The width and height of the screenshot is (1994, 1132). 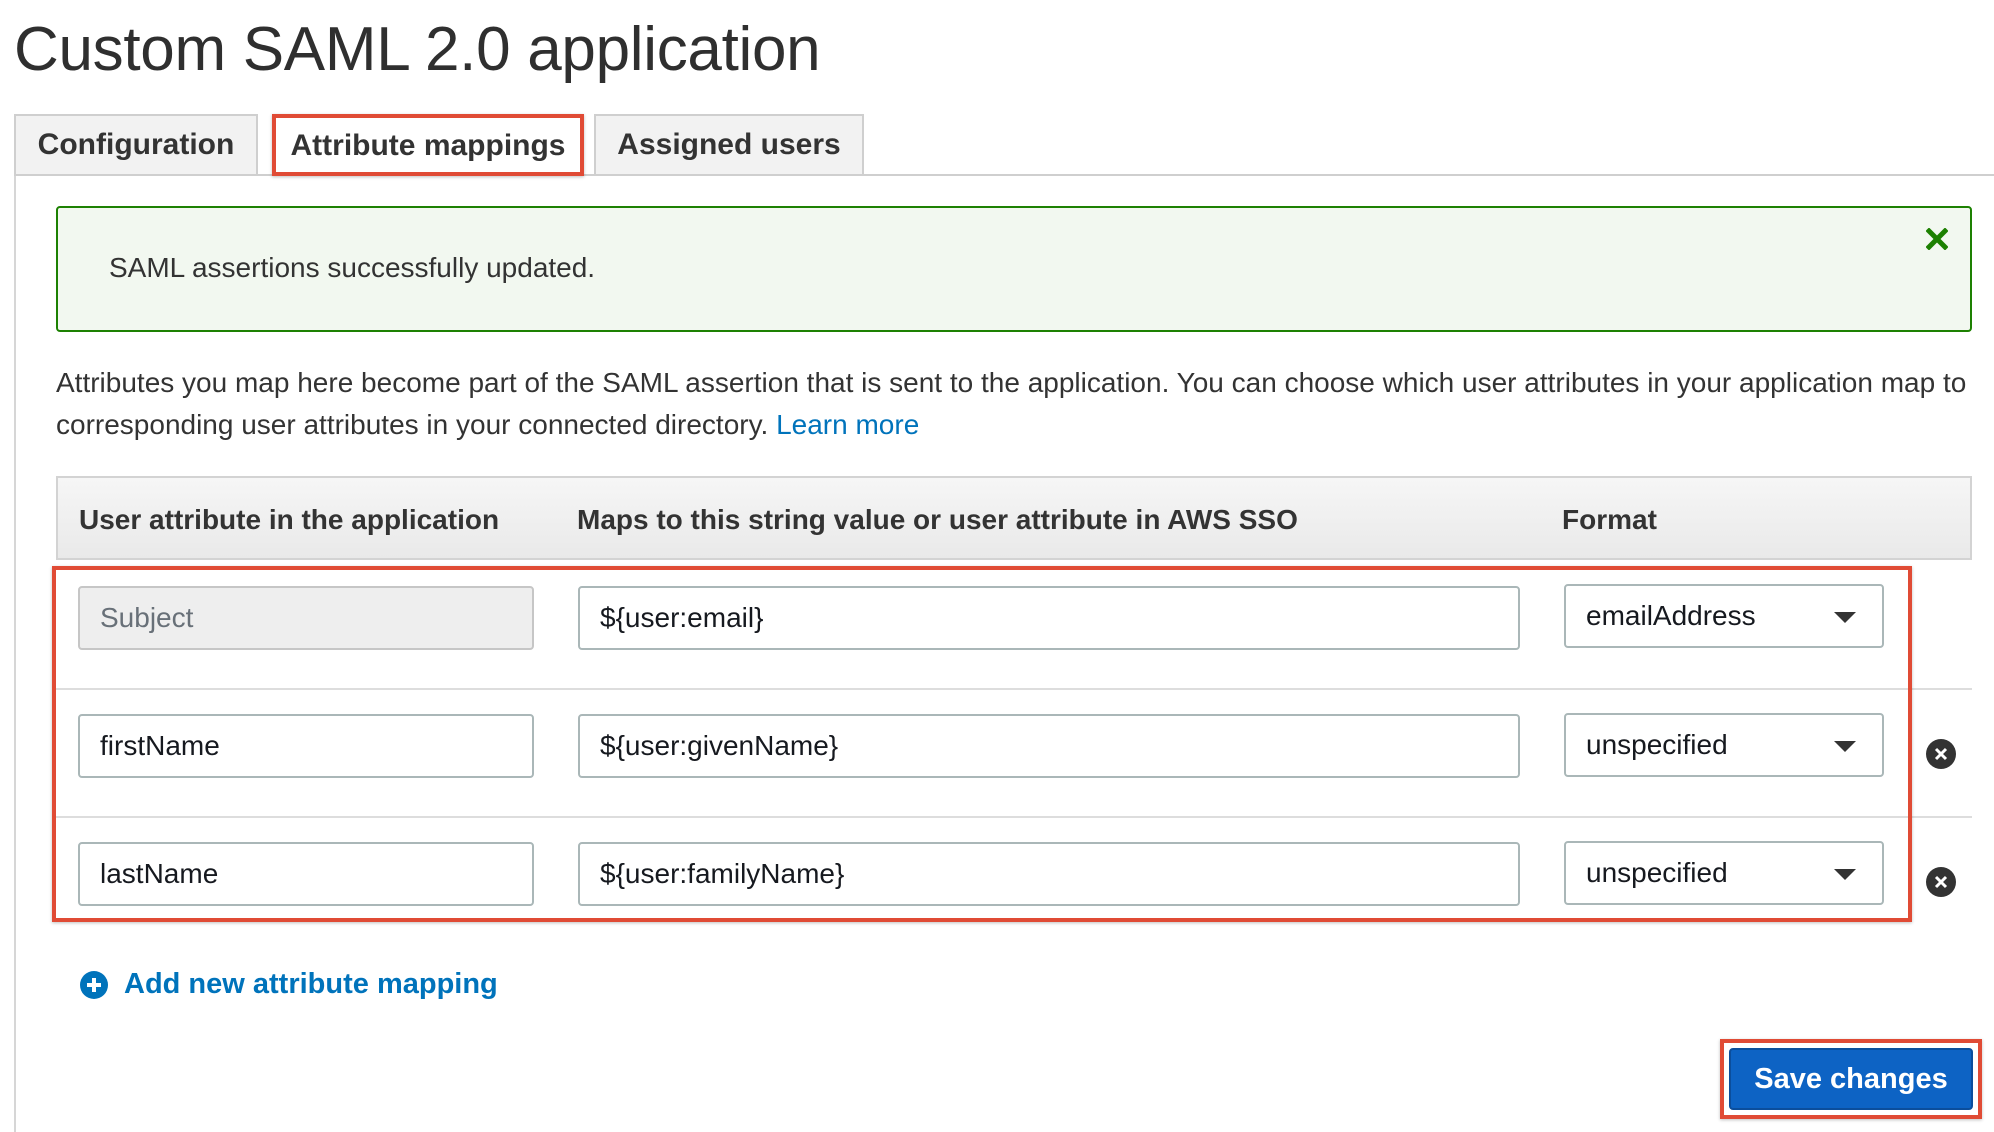 I want to click on close-x-icon, so click(x=1937, y=239).